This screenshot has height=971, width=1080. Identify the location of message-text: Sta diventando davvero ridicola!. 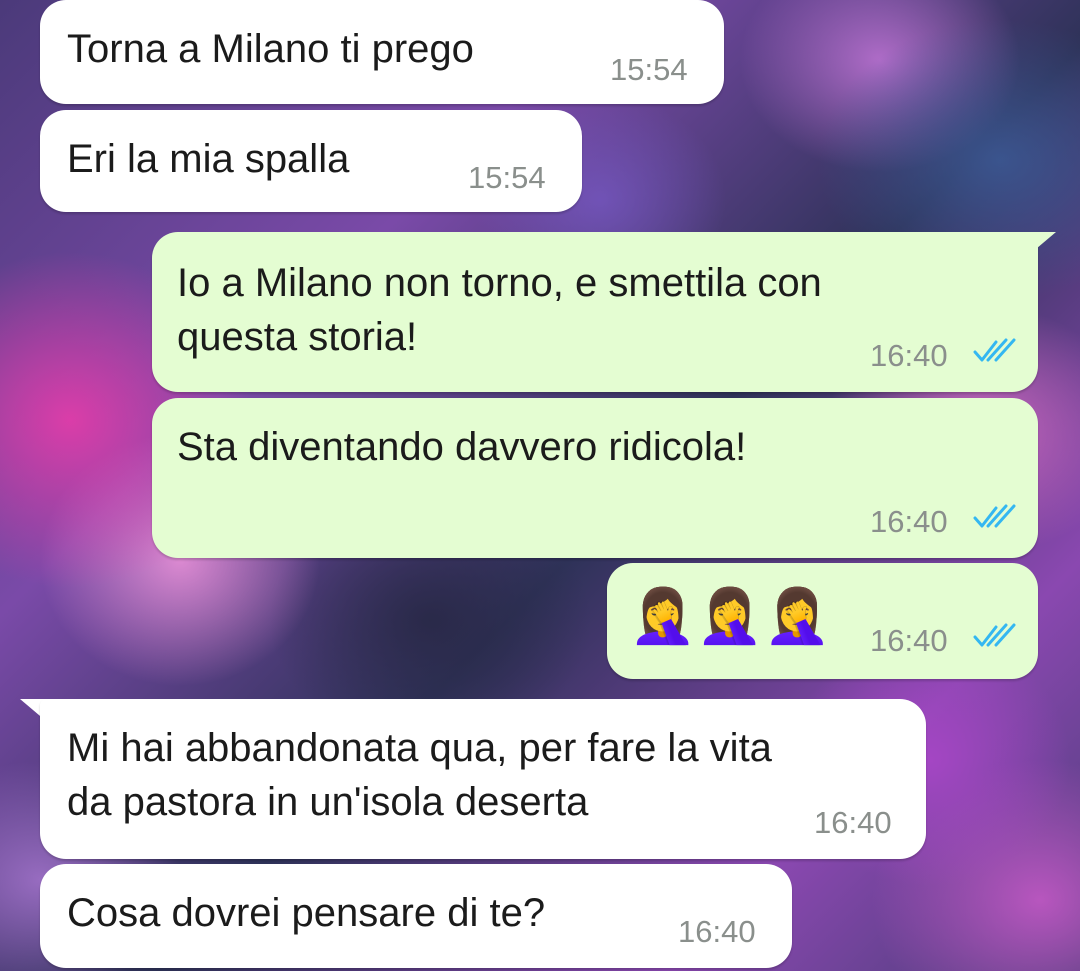
(462, 447).